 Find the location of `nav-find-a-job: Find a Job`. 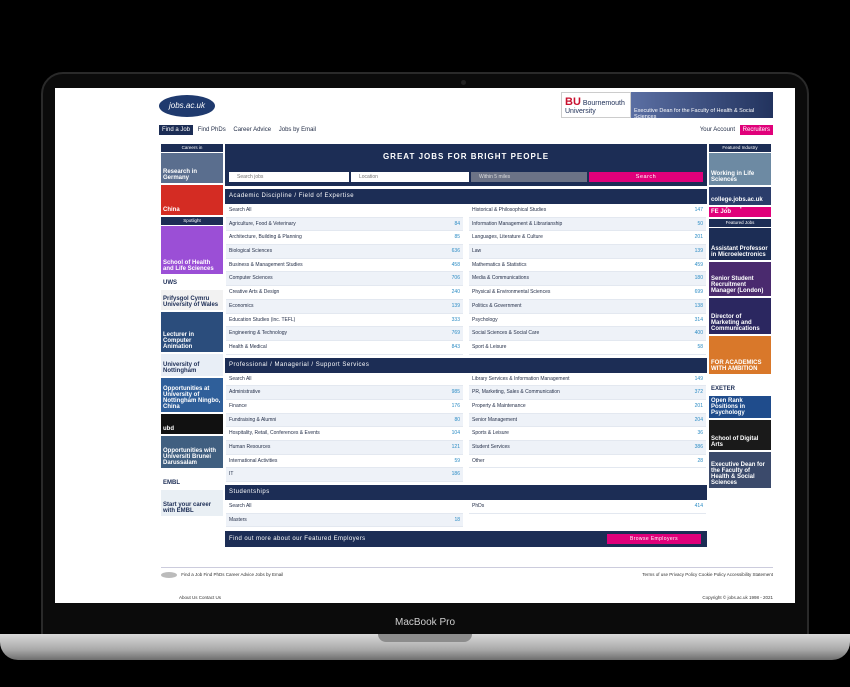

nav-find-a-job: Find a Job is located at coordinates (176, 130).